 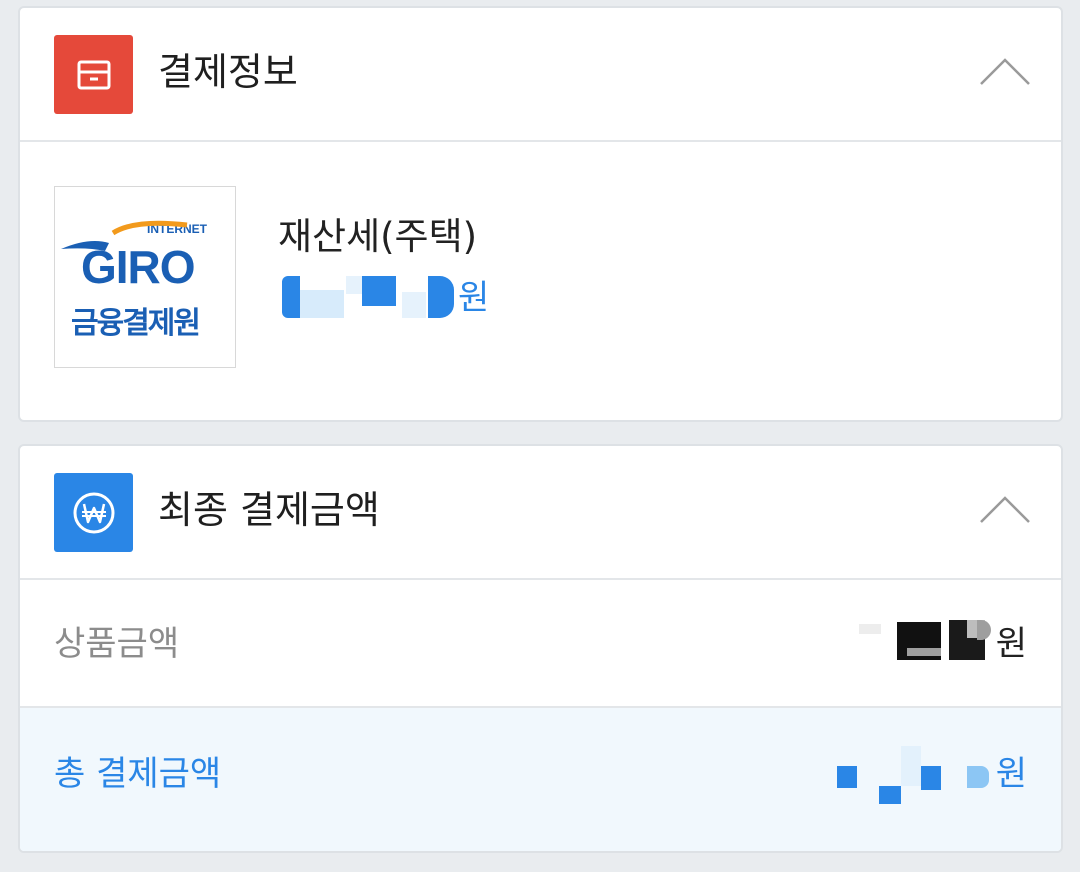 I want to click on payment-info-header: 결제정보, so click(x=540, y=74).